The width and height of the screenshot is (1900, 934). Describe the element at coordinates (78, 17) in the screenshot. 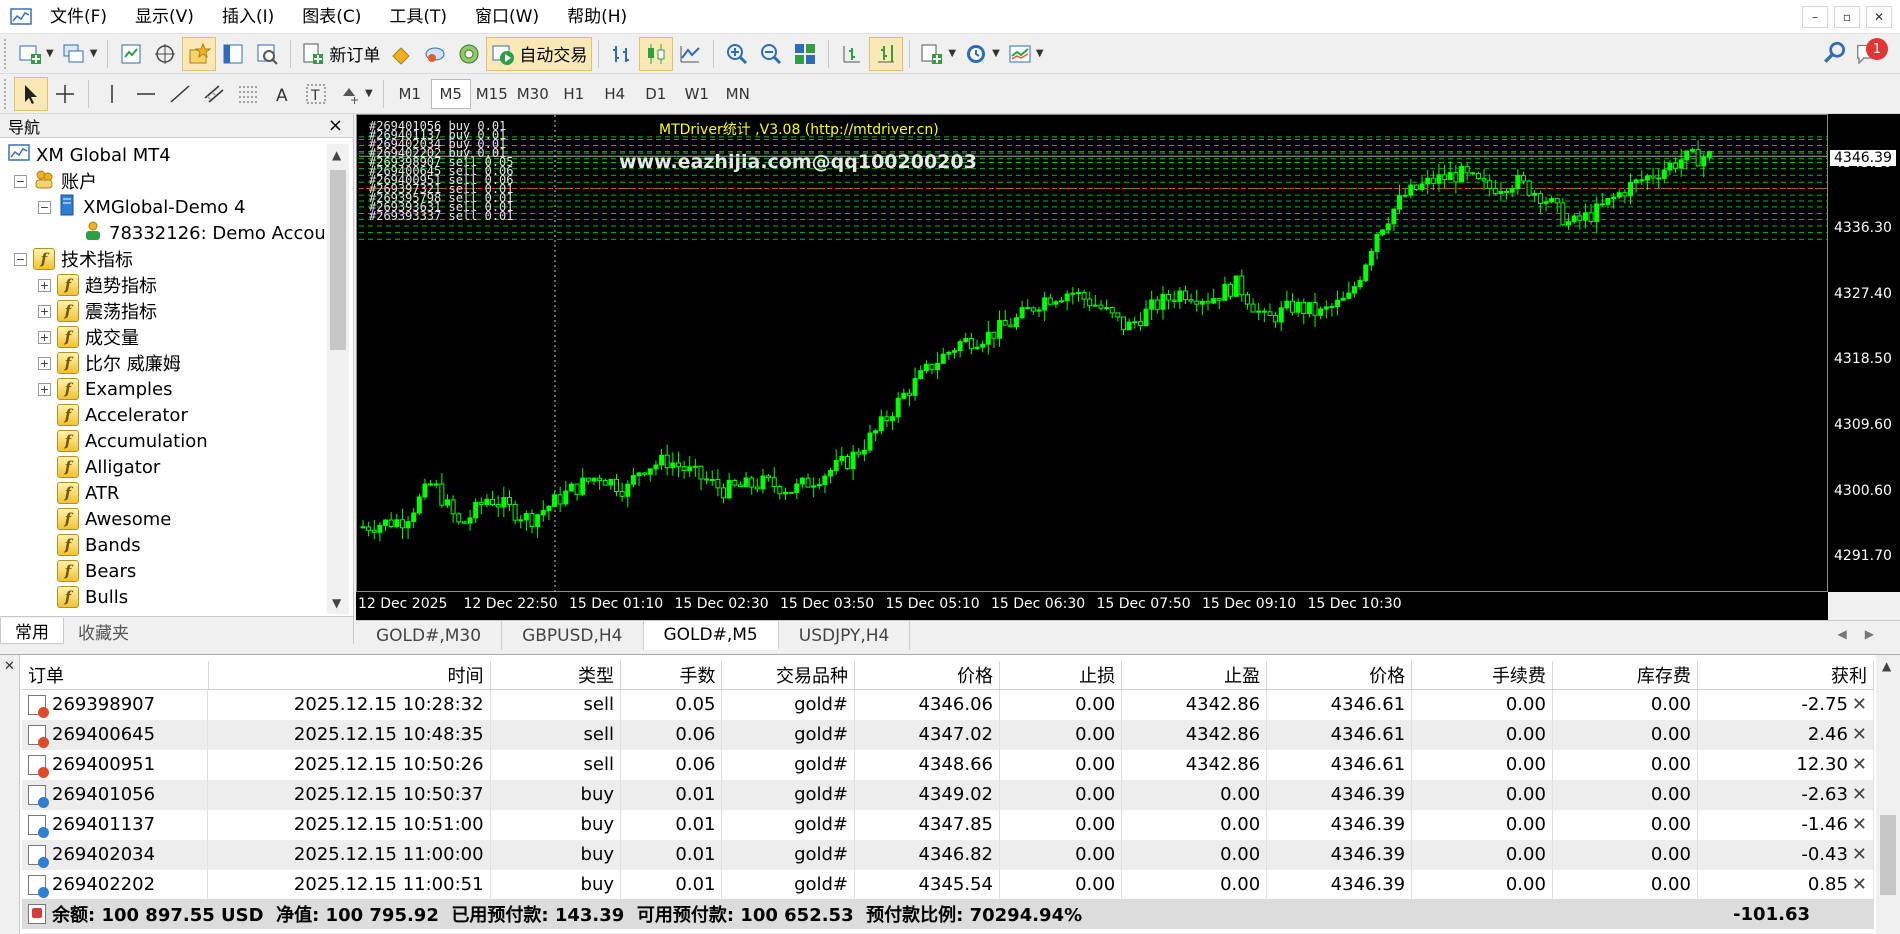

I see `menu-item-0: 文件(F)` at that location.